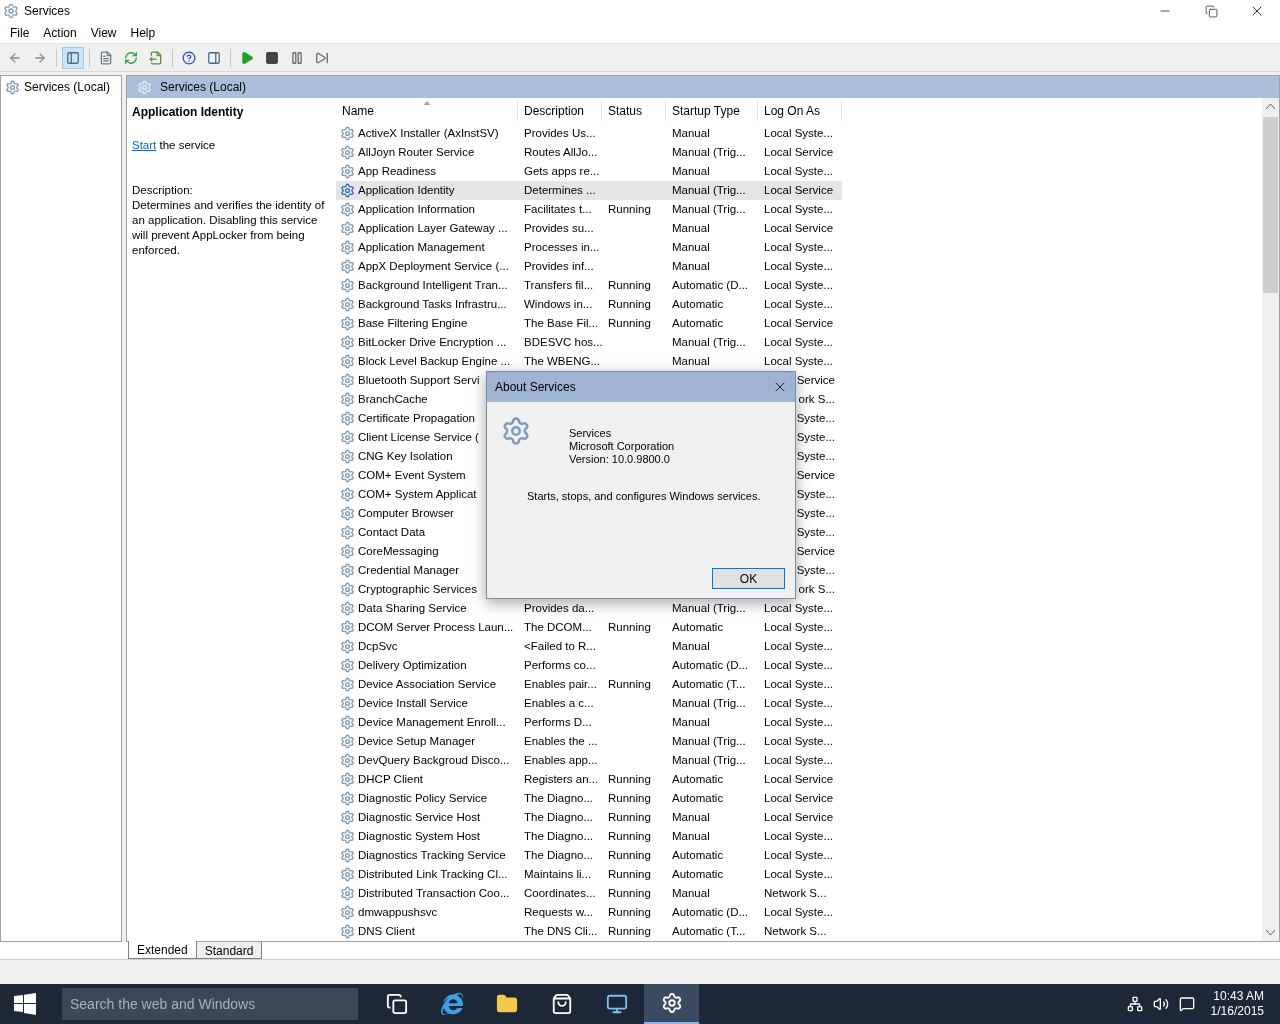  Describe the element at coordinates (47, 11) in the screenshot. I see `window-title: Services` at that location.